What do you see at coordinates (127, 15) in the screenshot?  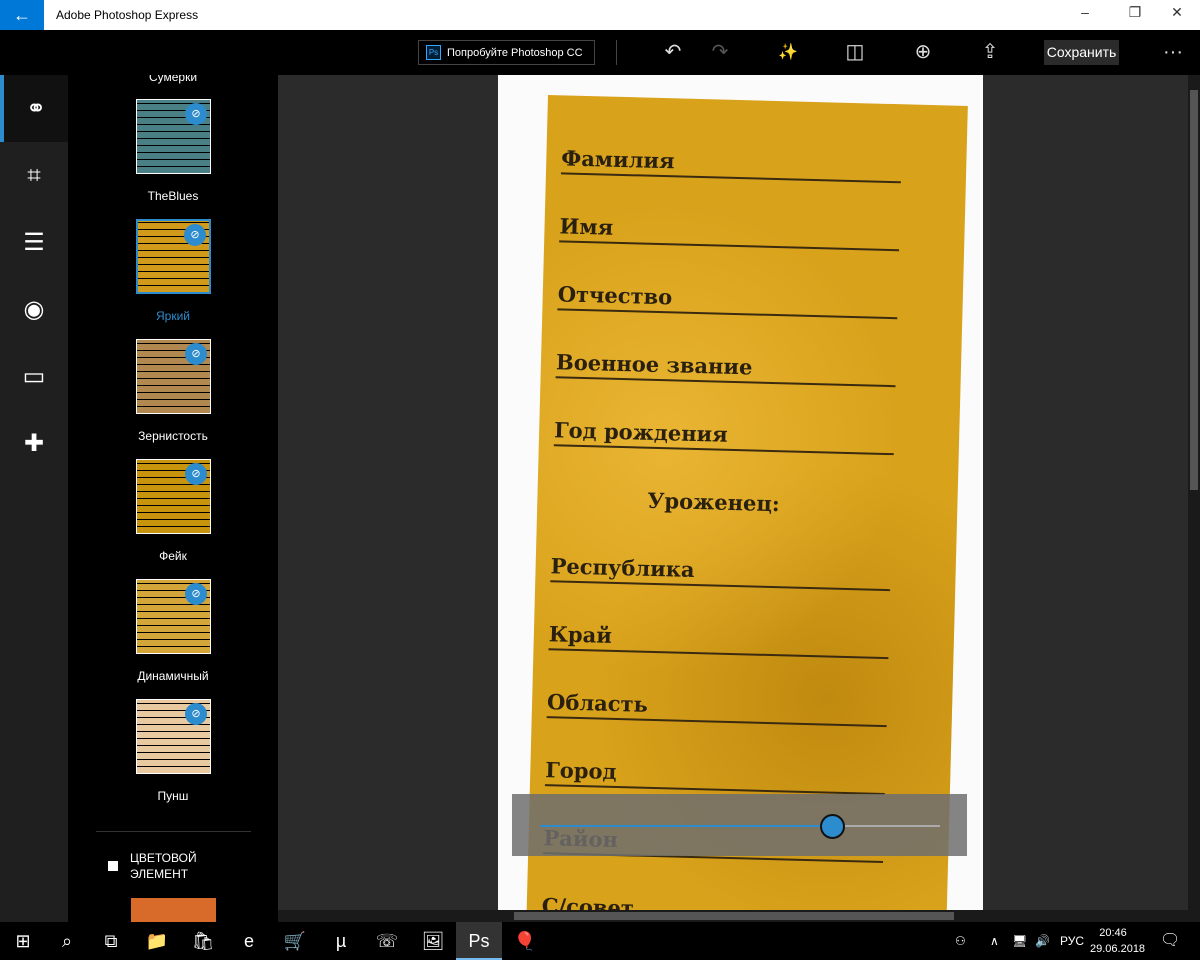 I see `window-title: Adobe Photoshop Express` at bounding box center [127, 15].